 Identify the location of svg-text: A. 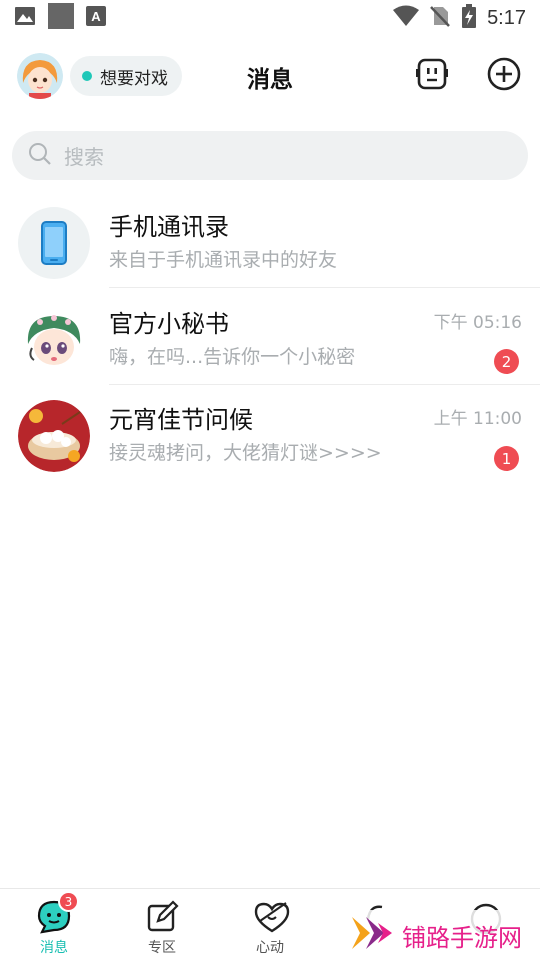
(96, 16).